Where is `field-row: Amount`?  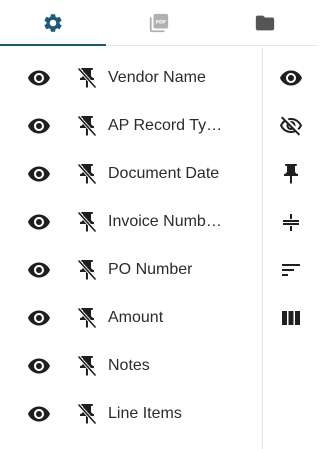
field-row: Amount is located at coordinates (125, 318).